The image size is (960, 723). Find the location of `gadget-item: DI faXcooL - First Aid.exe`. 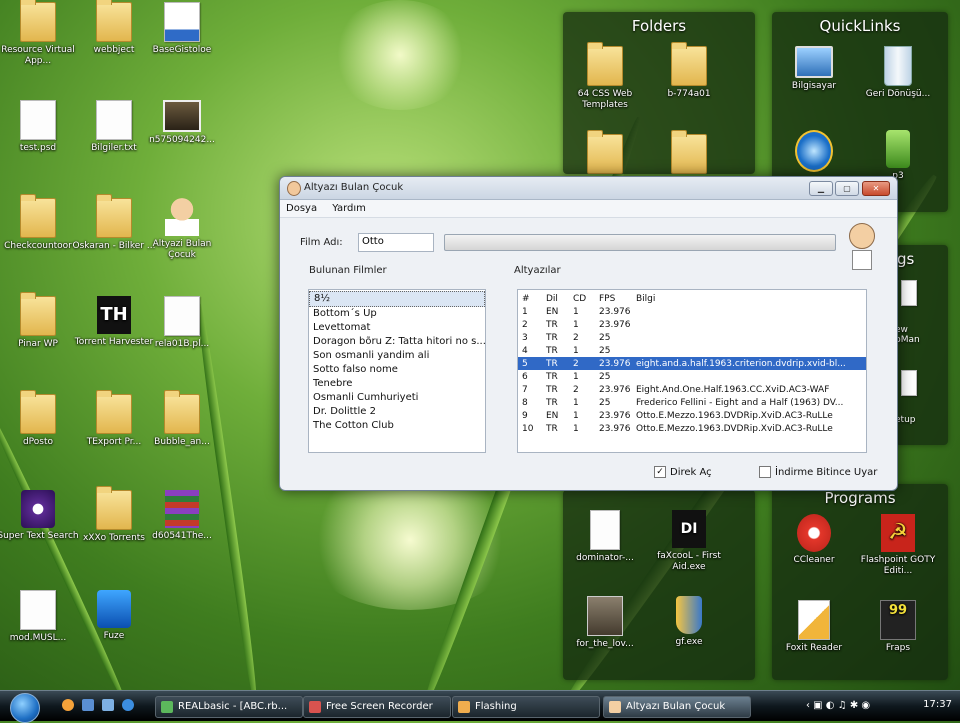

gadget-item: DI faXcooL - First Aid.exe is located at coordinates (689, 541).